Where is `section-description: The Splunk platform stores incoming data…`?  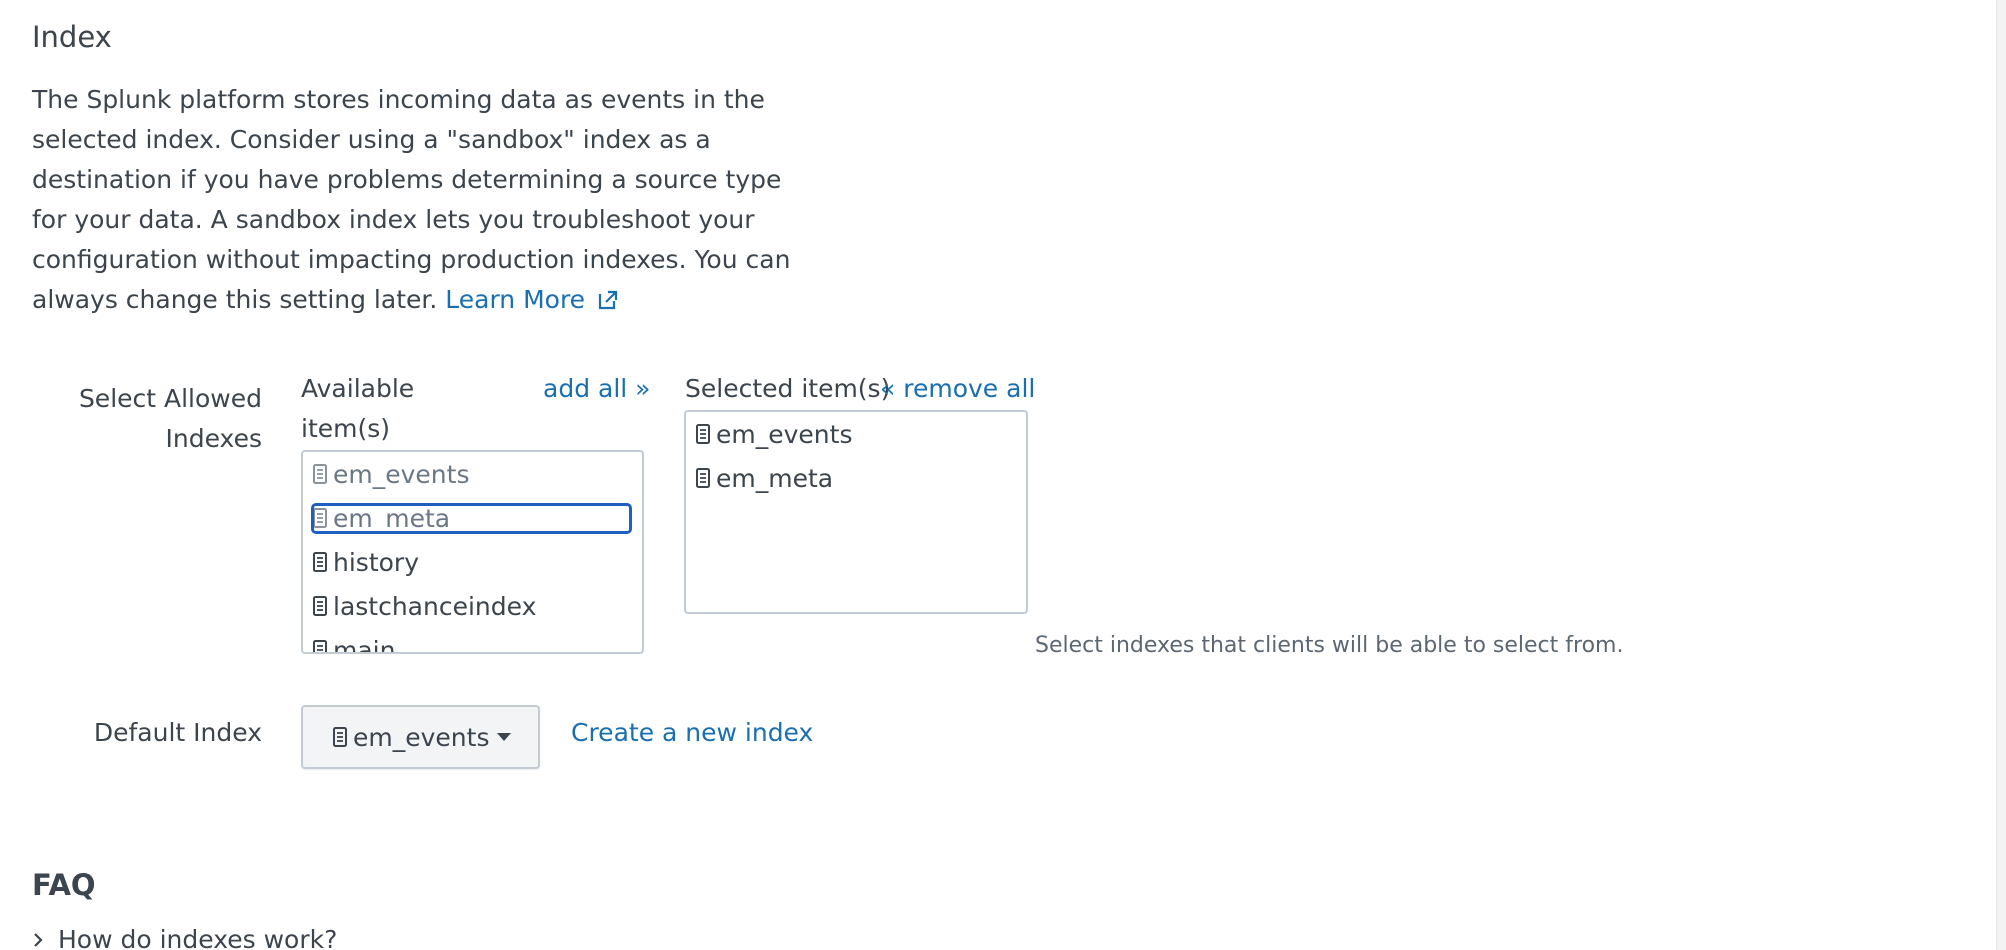 section-description: The Splunk platform stores incoming data… is located at coordinates (427, 200).